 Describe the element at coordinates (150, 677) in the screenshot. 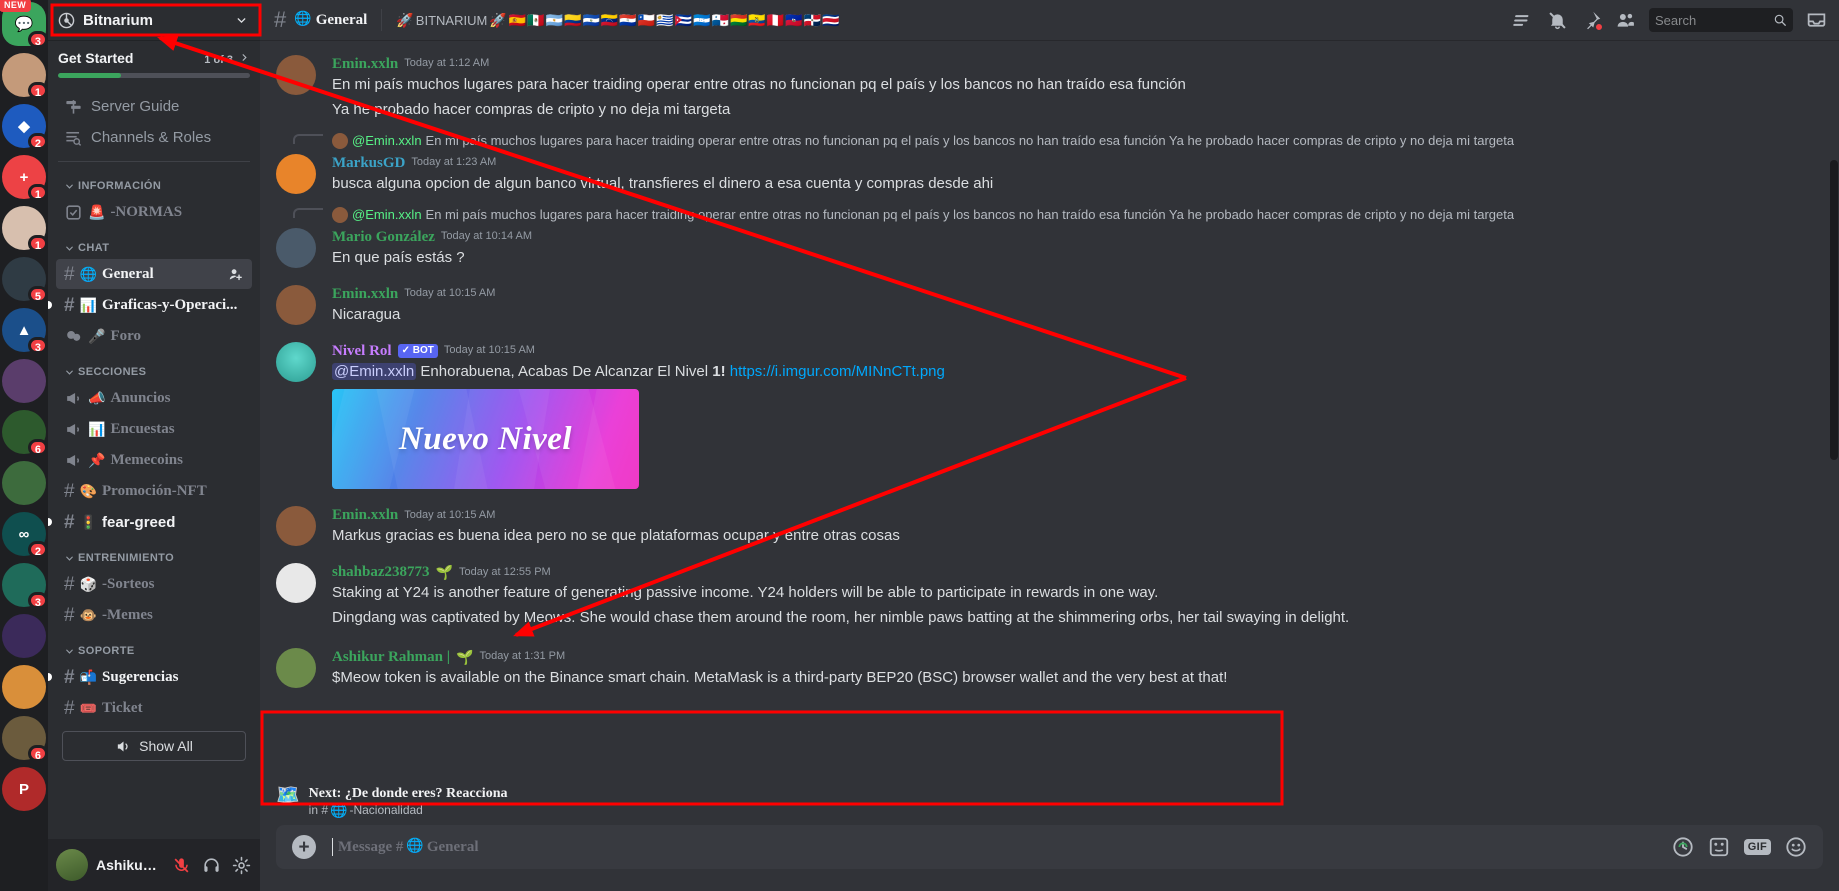

I see `sidebar-item-sugerencias: # 📬 Sugerencias` at that location.